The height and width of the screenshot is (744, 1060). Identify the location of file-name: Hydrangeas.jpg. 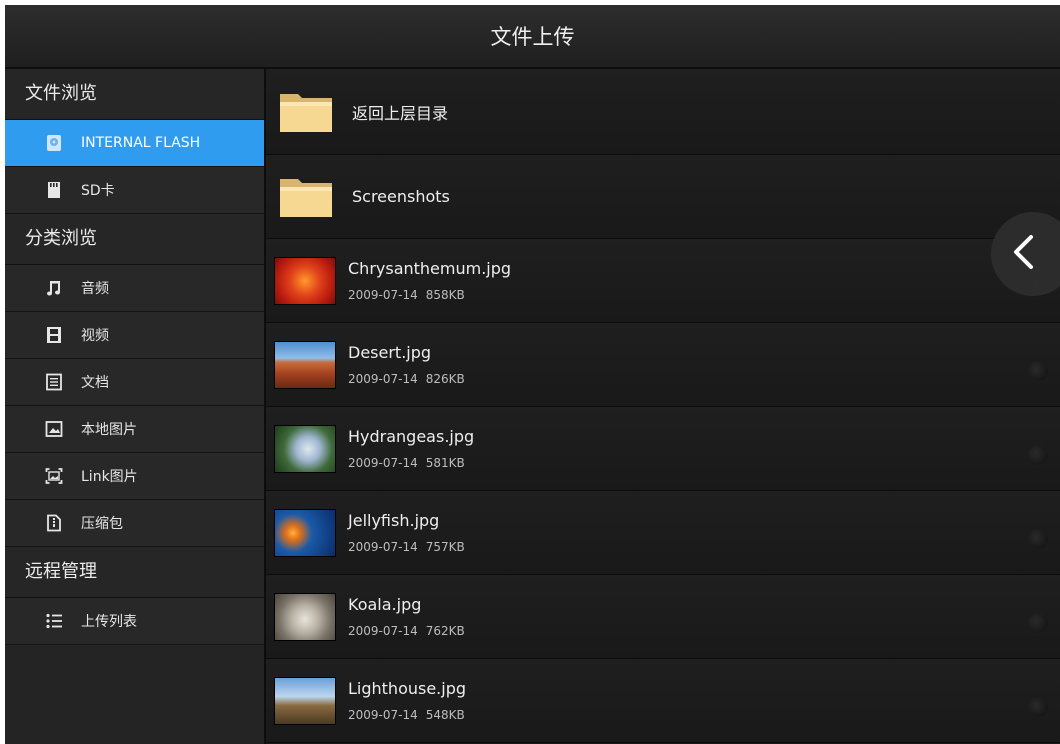
(411, 436).